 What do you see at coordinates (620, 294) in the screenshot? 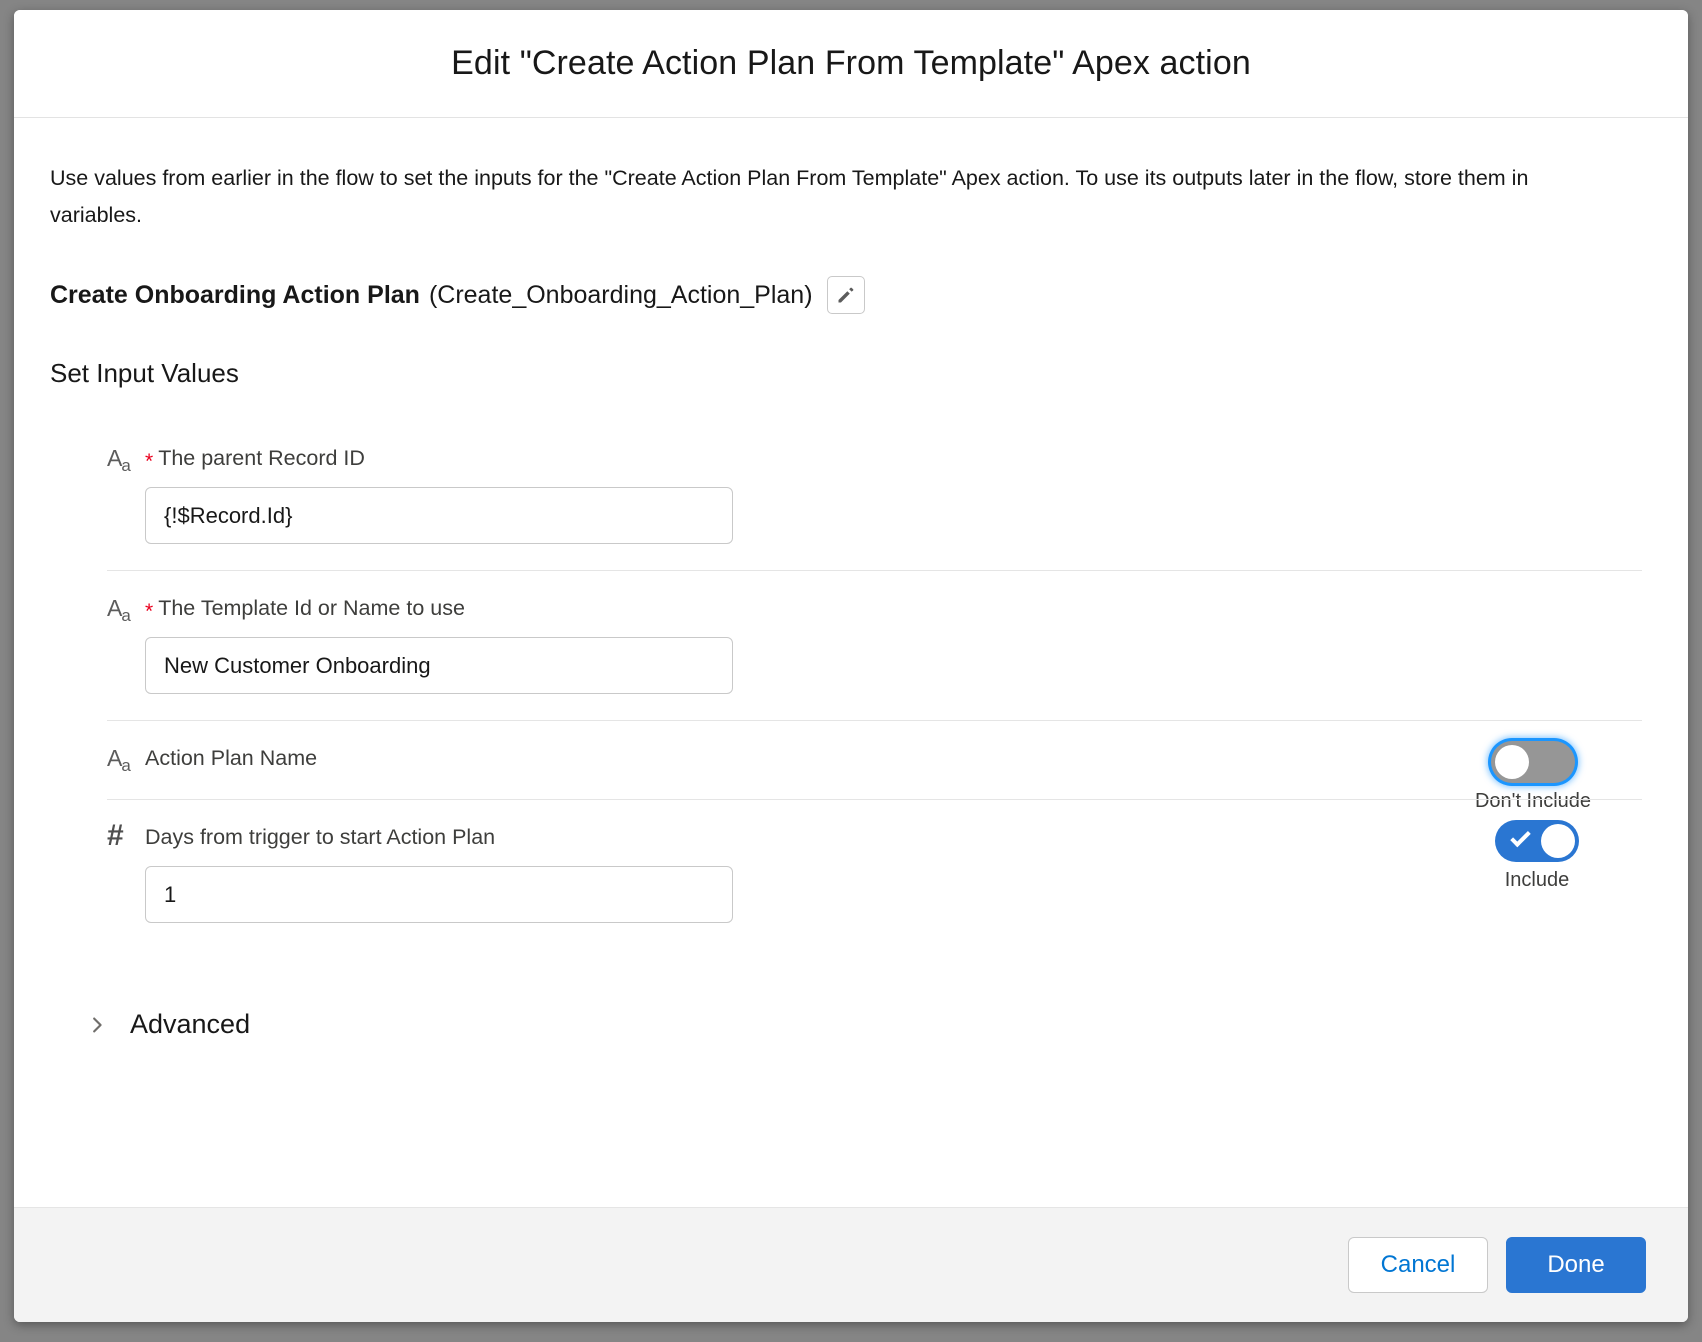
I see `element-api-name: (Create_Onboarding_Action_Plan)` at bounding box center [620, 294].